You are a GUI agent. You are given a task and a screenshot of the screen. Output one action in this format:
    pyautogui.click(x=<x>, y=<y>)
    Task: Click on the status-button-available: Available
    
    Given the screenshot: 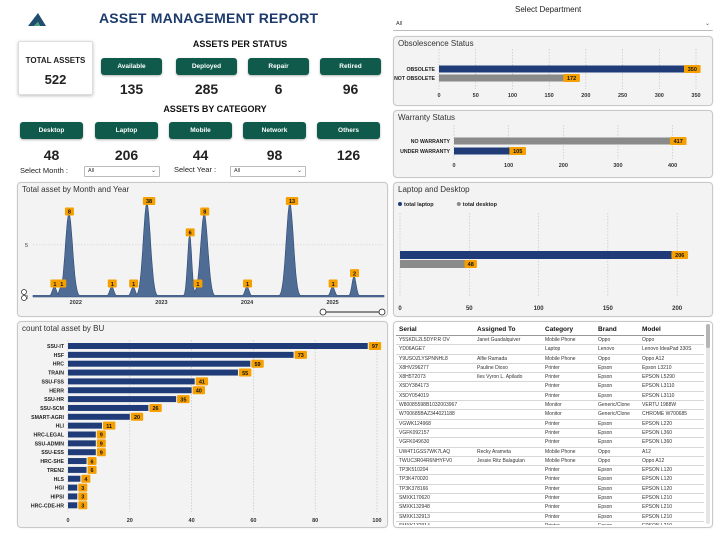 What is the action you would take?
    pyautogui.click(x=131, y=66)
    